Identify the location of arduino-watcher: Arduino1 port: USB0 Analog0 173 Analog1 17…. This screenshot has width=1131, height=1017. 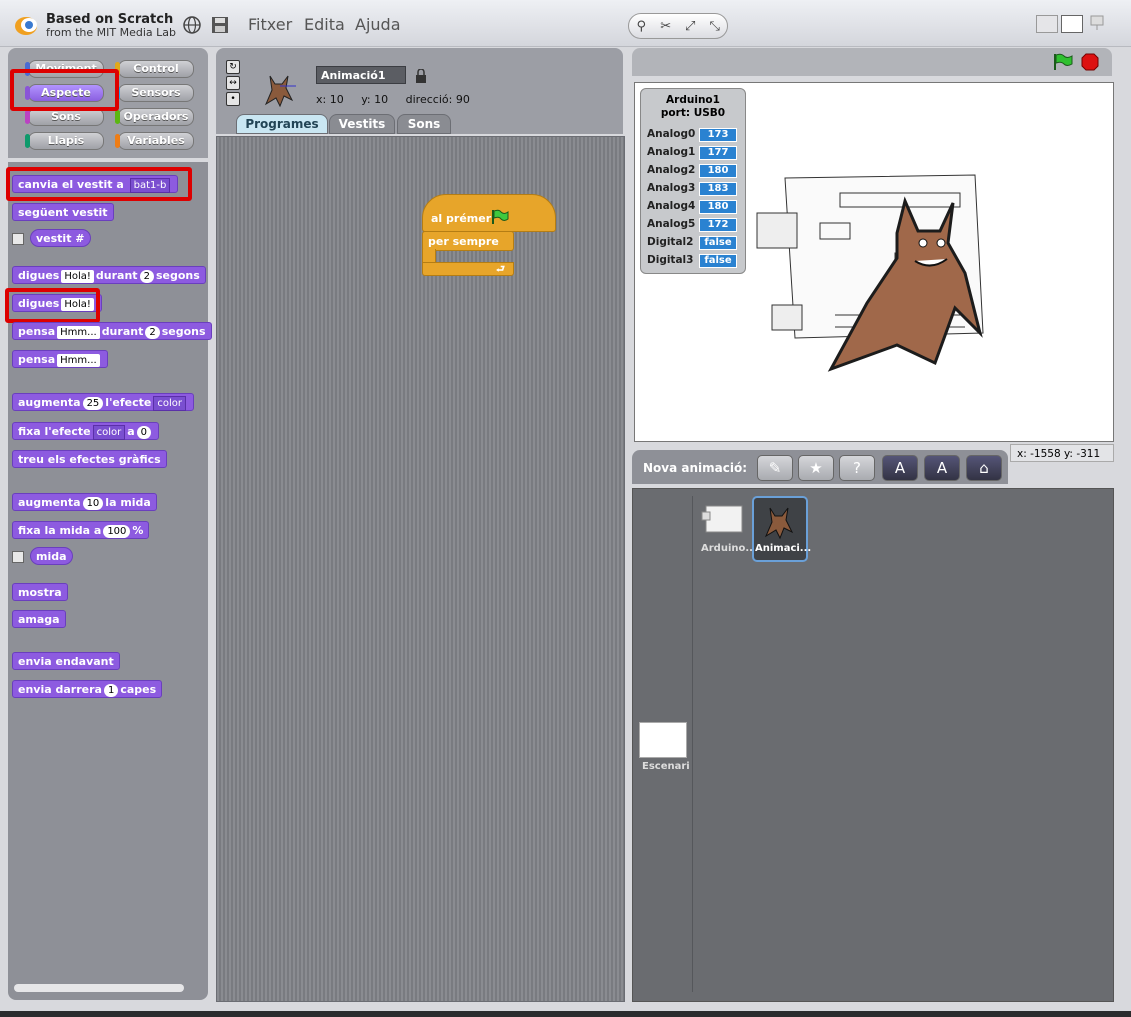
(693, 181).